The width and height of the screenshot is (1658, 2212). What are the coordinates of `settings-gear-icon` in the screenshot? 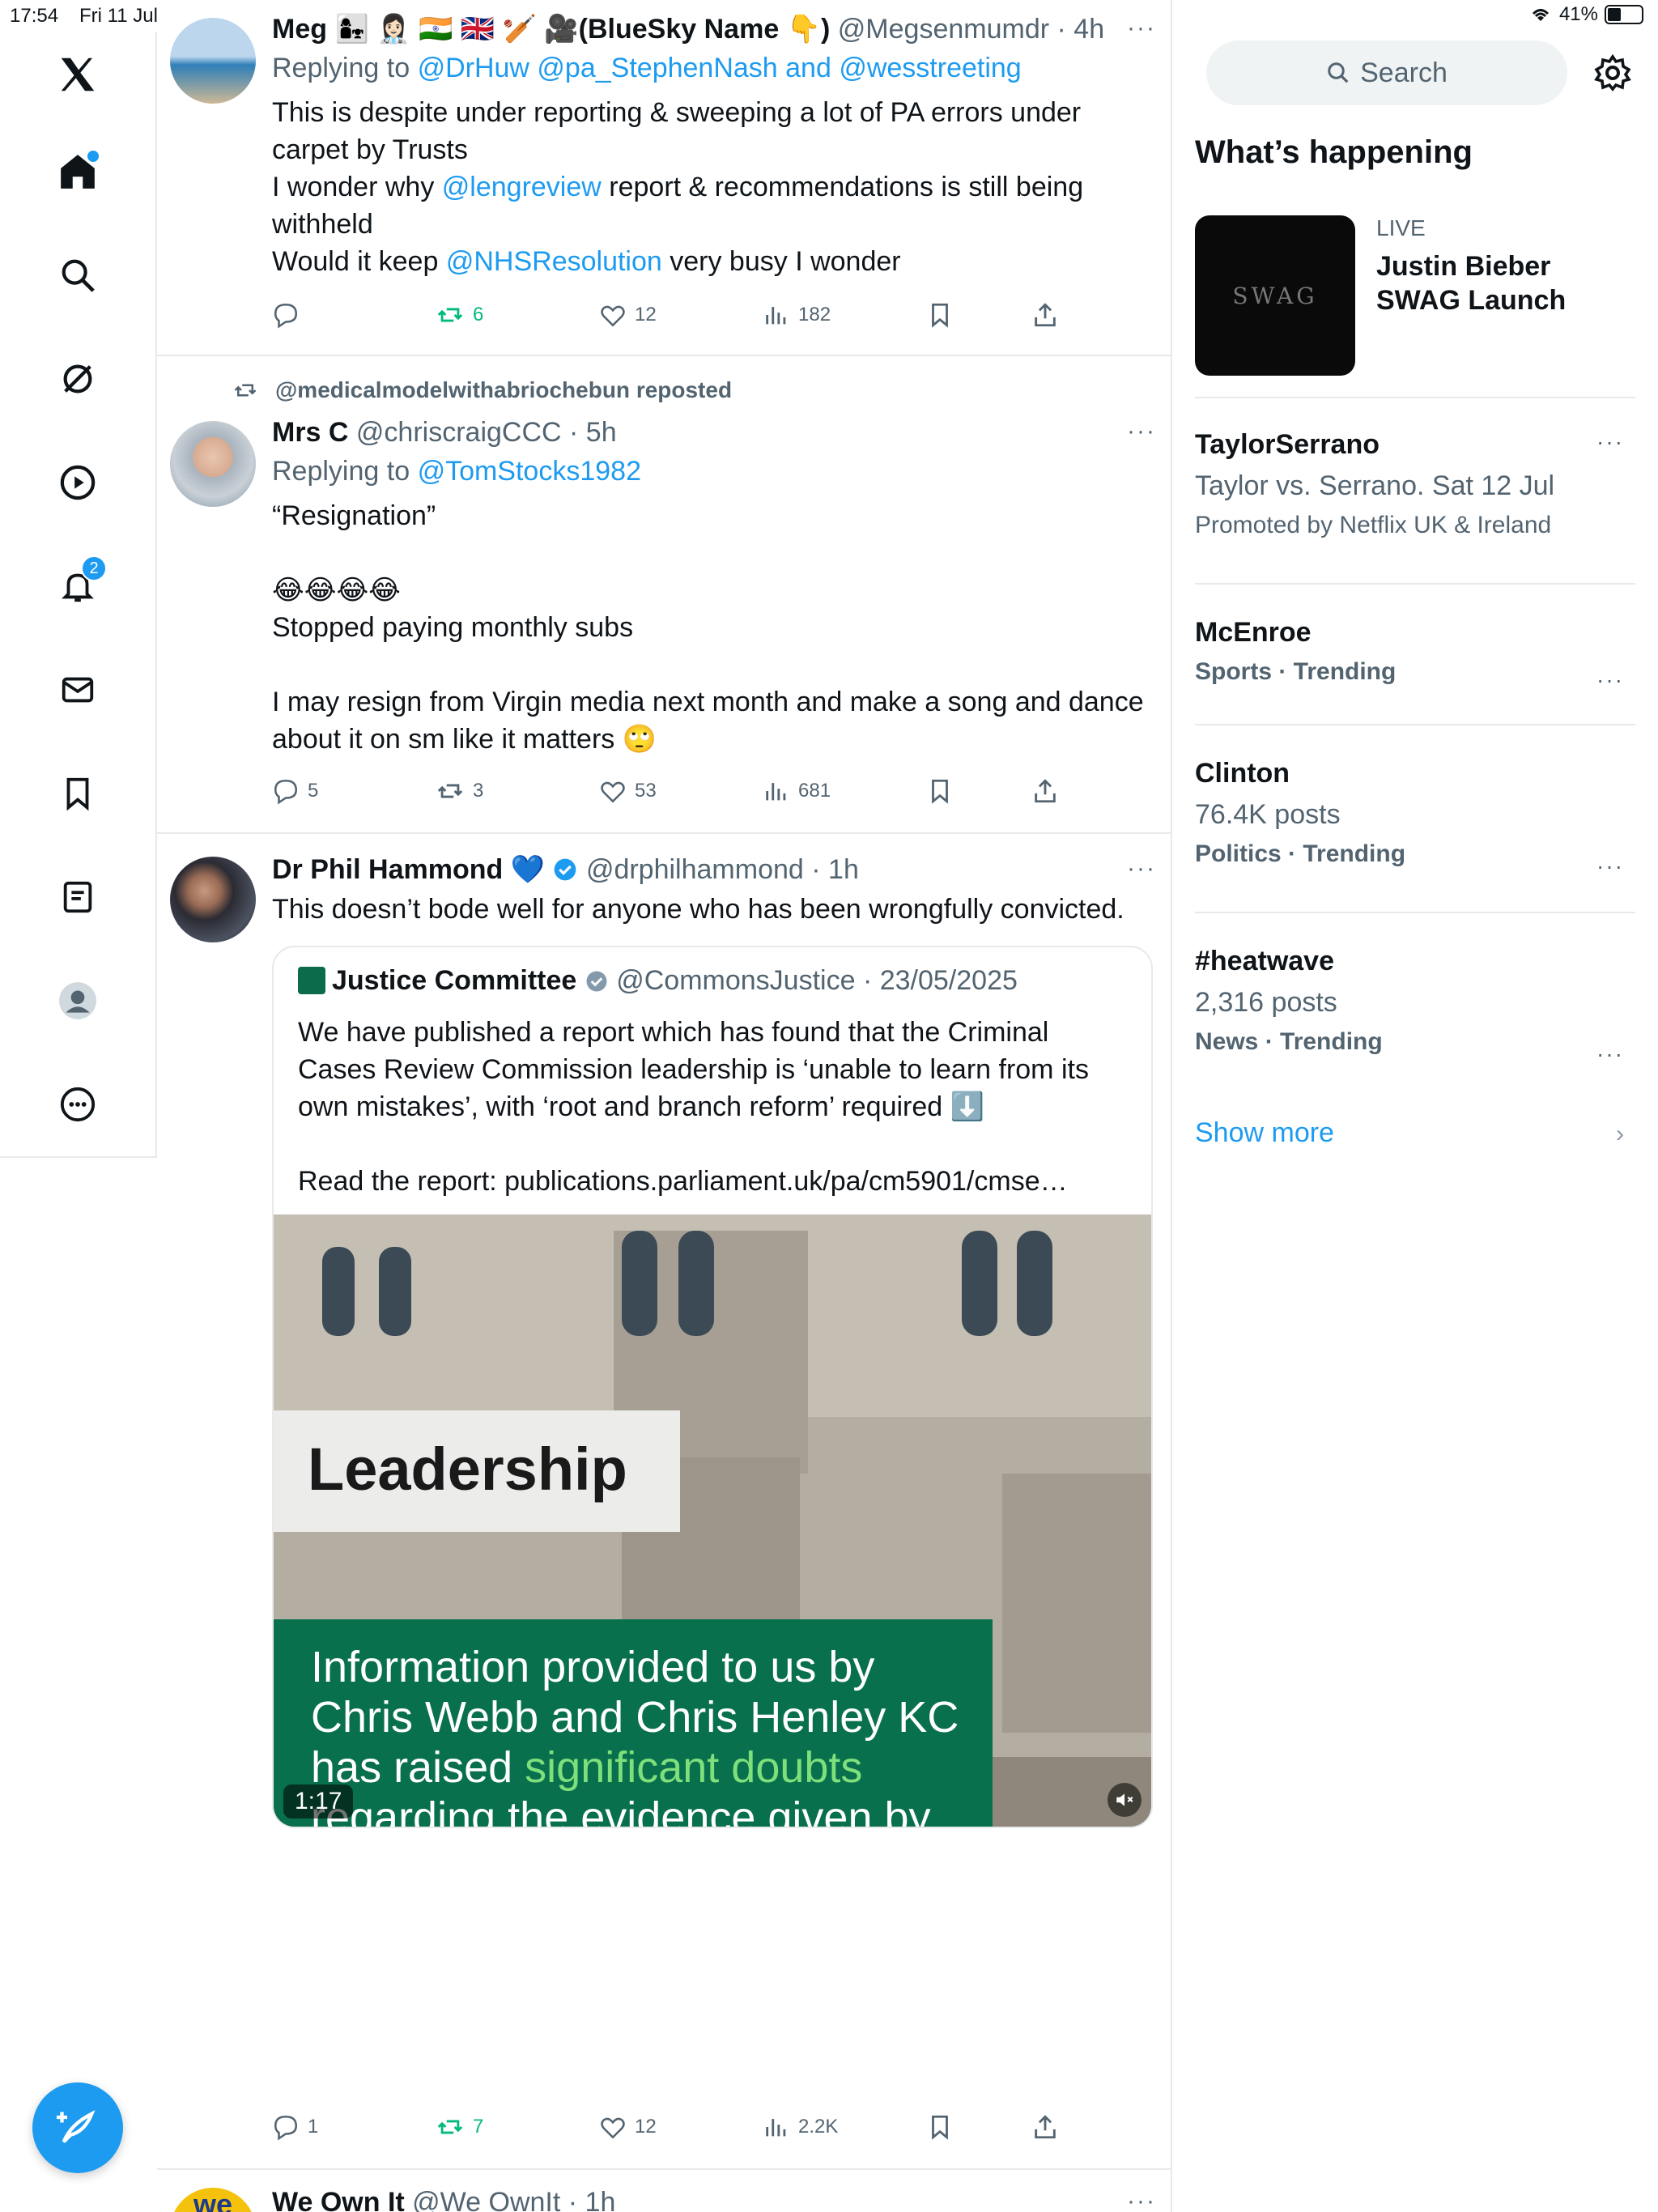 It's located at (1612, 73).